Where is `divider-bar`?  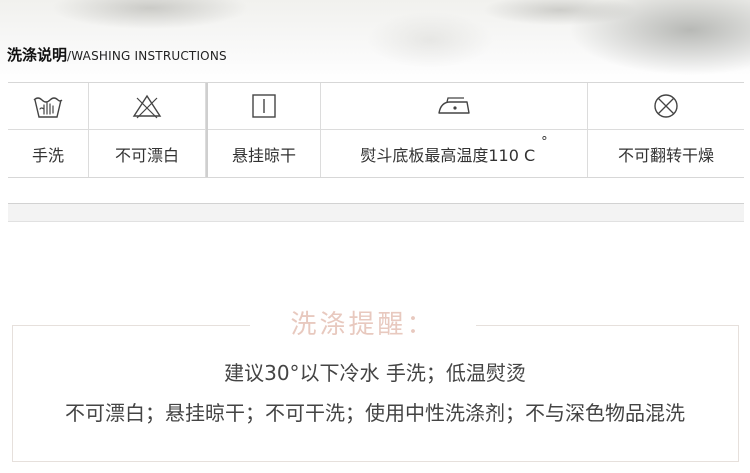 divider-bar is located at coordinates (376, 212).